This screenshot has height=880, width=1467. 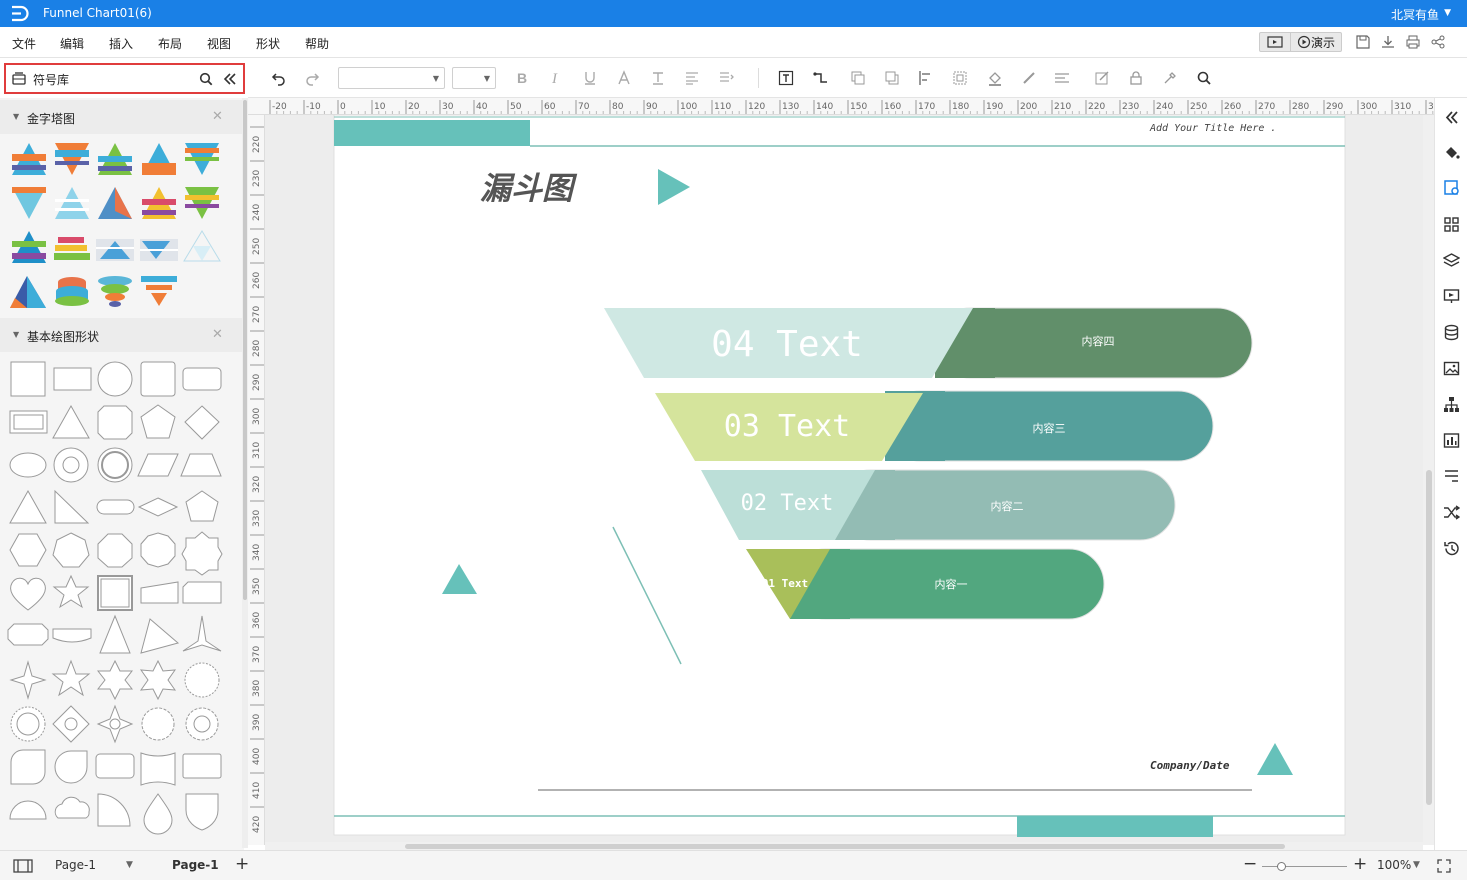 What do you see at coordinates (1451, 368) in the screenshot?
I see `image-icon` at bounding box center [1451, 368].